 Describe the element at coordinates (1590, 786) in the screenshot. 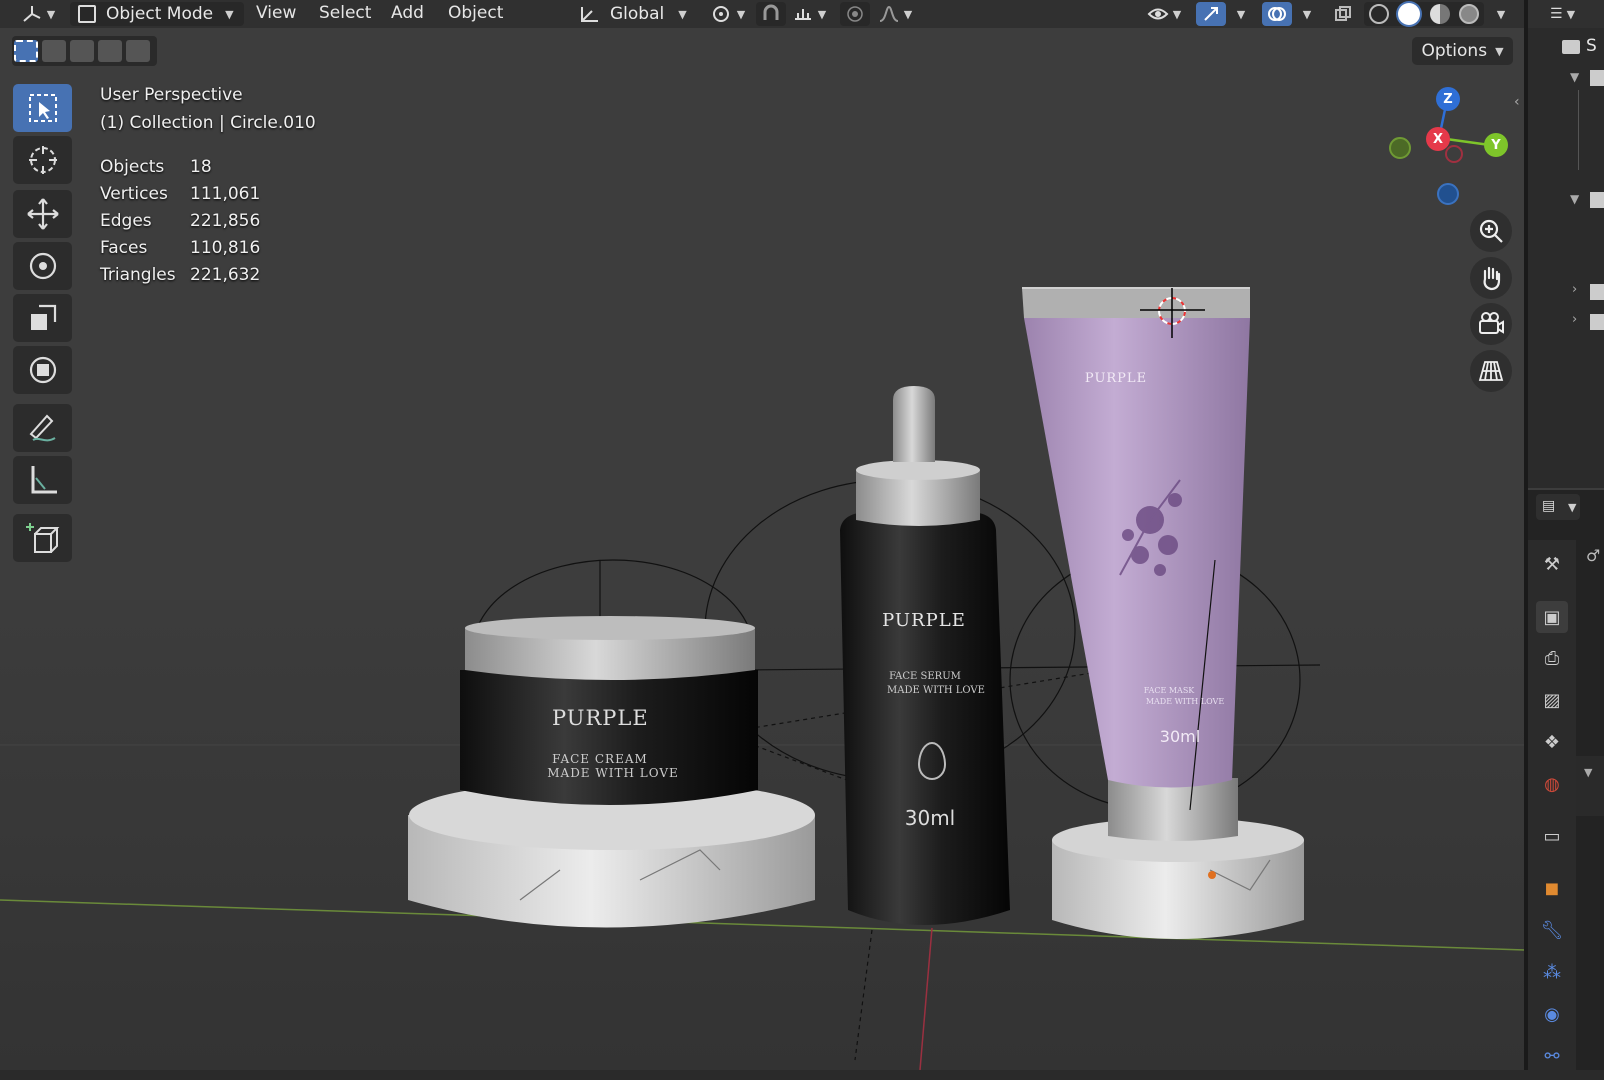

I see `properties-subpanel-strip: ▼` at that location.